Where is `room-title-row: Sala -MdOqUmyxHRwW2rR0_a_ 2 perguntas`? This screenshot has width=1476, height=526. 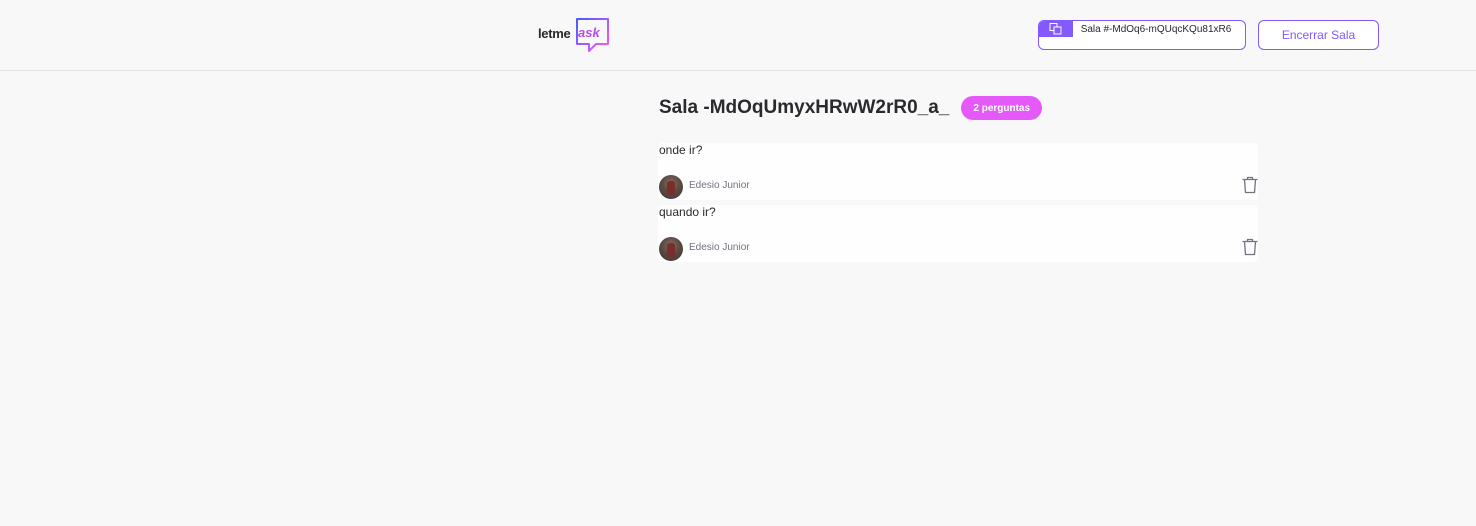
room-title-row: Sala -MdOqUmyxHRwW2rR0_a_ 2 perguntas is located at coordinates (851, 108).